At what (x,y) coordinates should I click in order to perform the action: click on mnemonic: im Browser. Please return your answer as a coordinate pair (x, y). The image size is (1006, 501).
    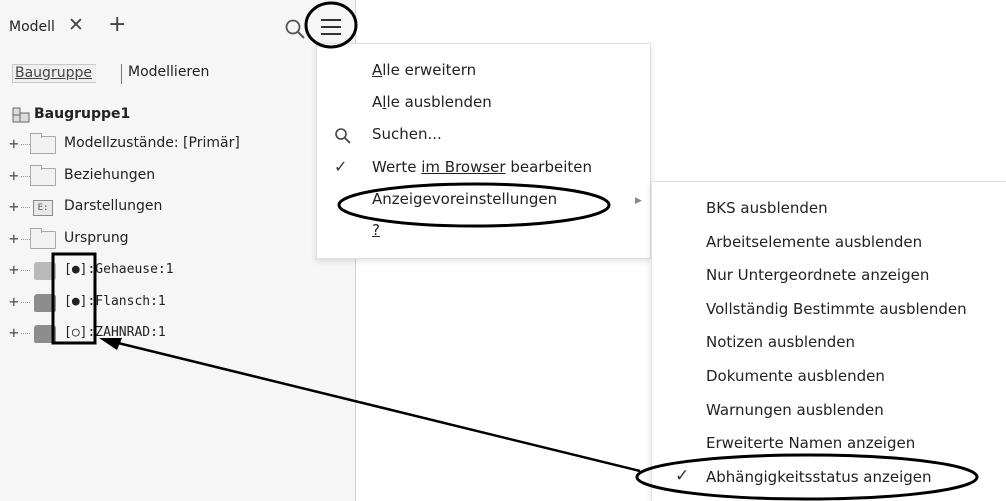
    Looking at the image, I should click on (463, 167).